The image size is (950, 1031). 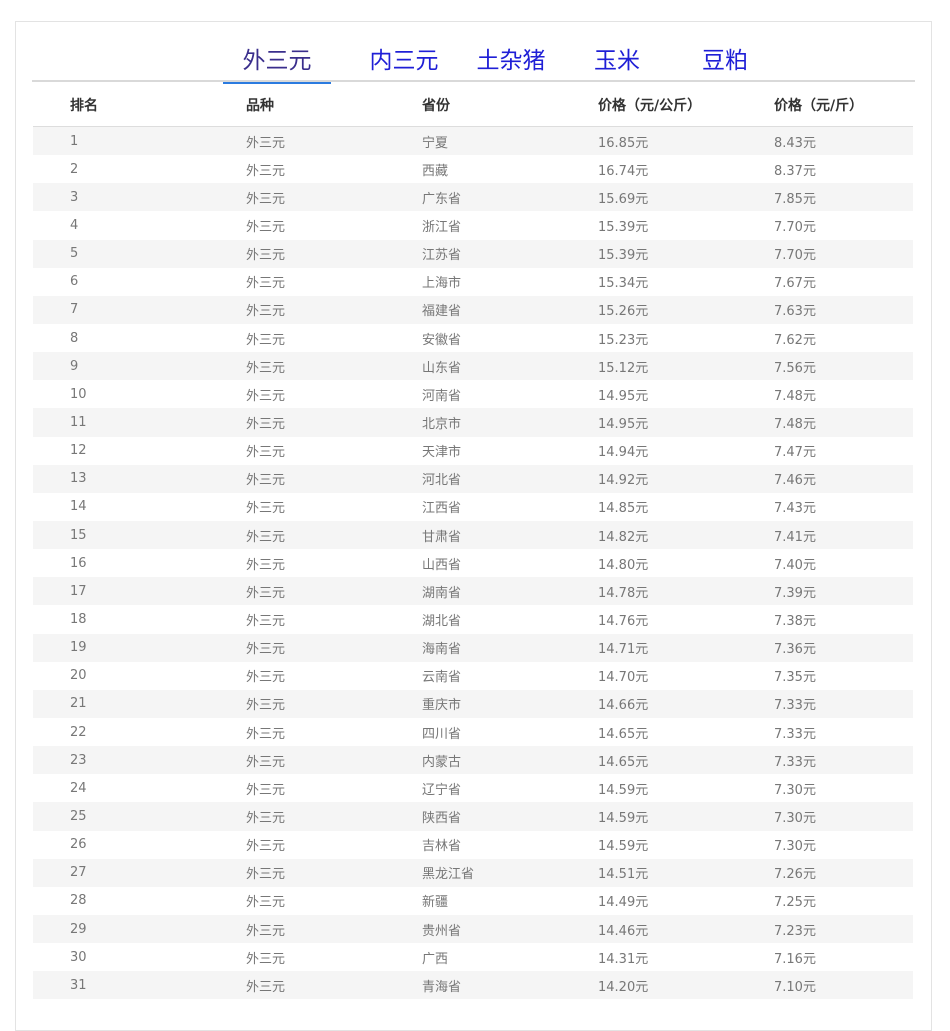 What do you see at coordinates (473, 703) in the screenshot?
I see `table-row: 21 外三元 重庆市 14.66元 7.33元` at bounding box center [473, 703].